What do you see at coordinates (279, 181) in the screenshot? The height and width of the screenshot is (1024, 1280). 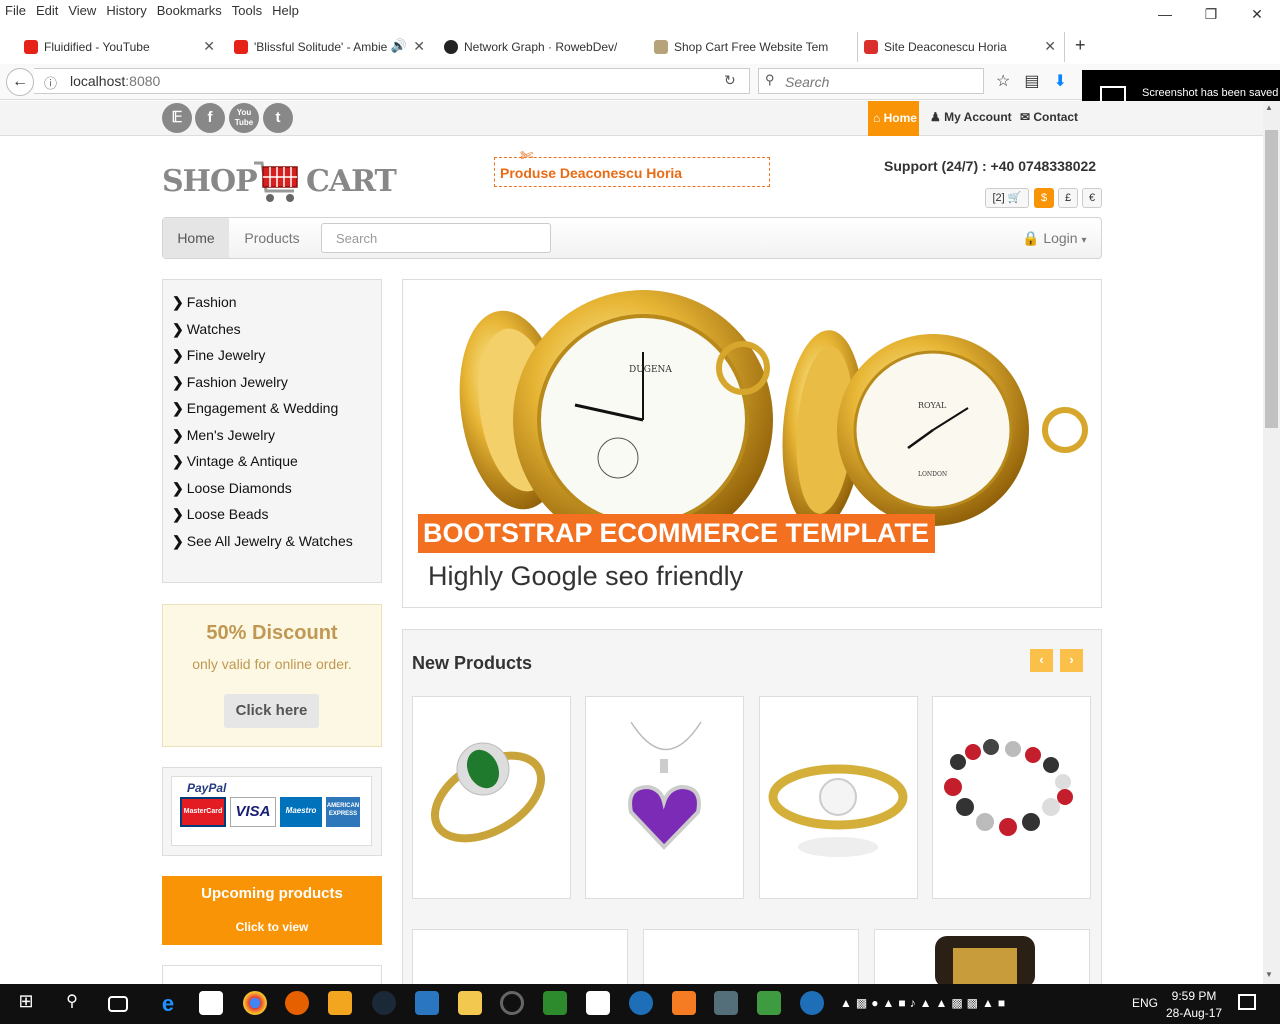 I see `site-logo: SHOP CART` at bounding box center [279, 181].